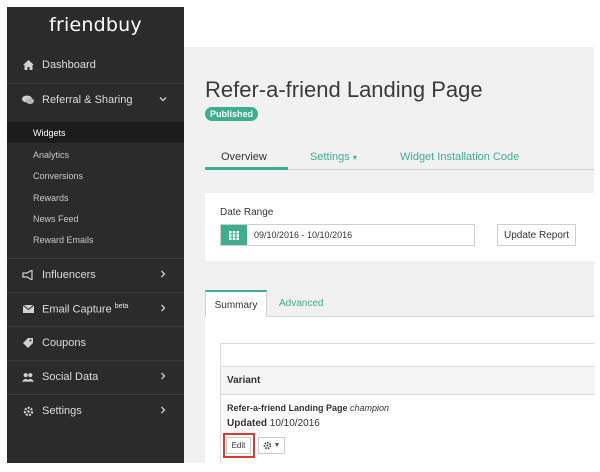  I want to click on date-range-label: Date Range, so click(247, 212).